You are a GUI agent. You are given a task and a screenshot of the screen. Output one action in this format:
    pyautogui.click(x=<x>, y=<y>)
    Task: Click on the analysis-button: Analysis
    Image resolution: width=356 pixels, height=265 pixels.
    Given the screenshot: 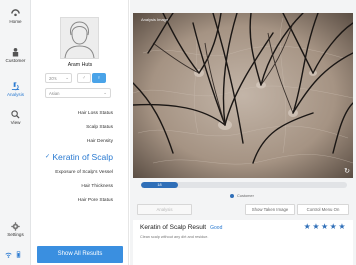 What is the action you would take?
    pyautogui.click(x=164, y=209)
    